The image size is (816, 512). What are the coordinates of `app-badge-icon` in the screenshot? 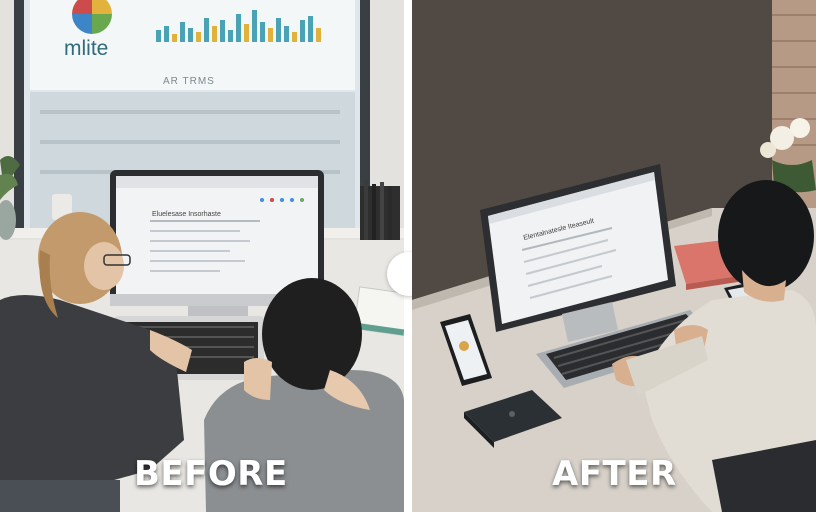 It's located at (464, 346).